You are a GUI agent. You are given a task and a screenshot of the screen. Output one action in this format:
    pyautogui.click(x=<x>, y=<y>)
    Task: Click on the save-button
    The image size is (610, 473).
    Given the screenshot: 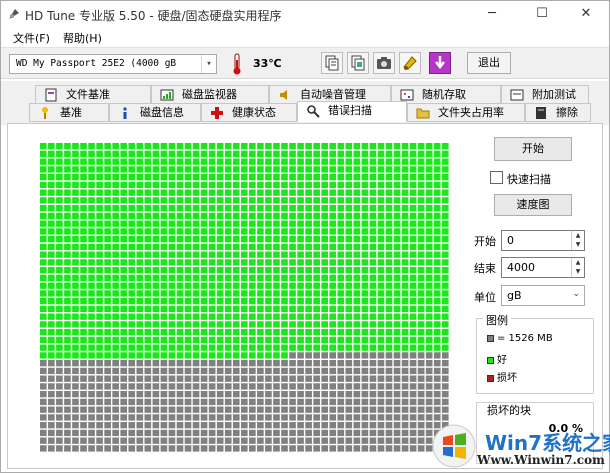 What is the action you would take?
    pyautogui.click(x=440, y=63)
    